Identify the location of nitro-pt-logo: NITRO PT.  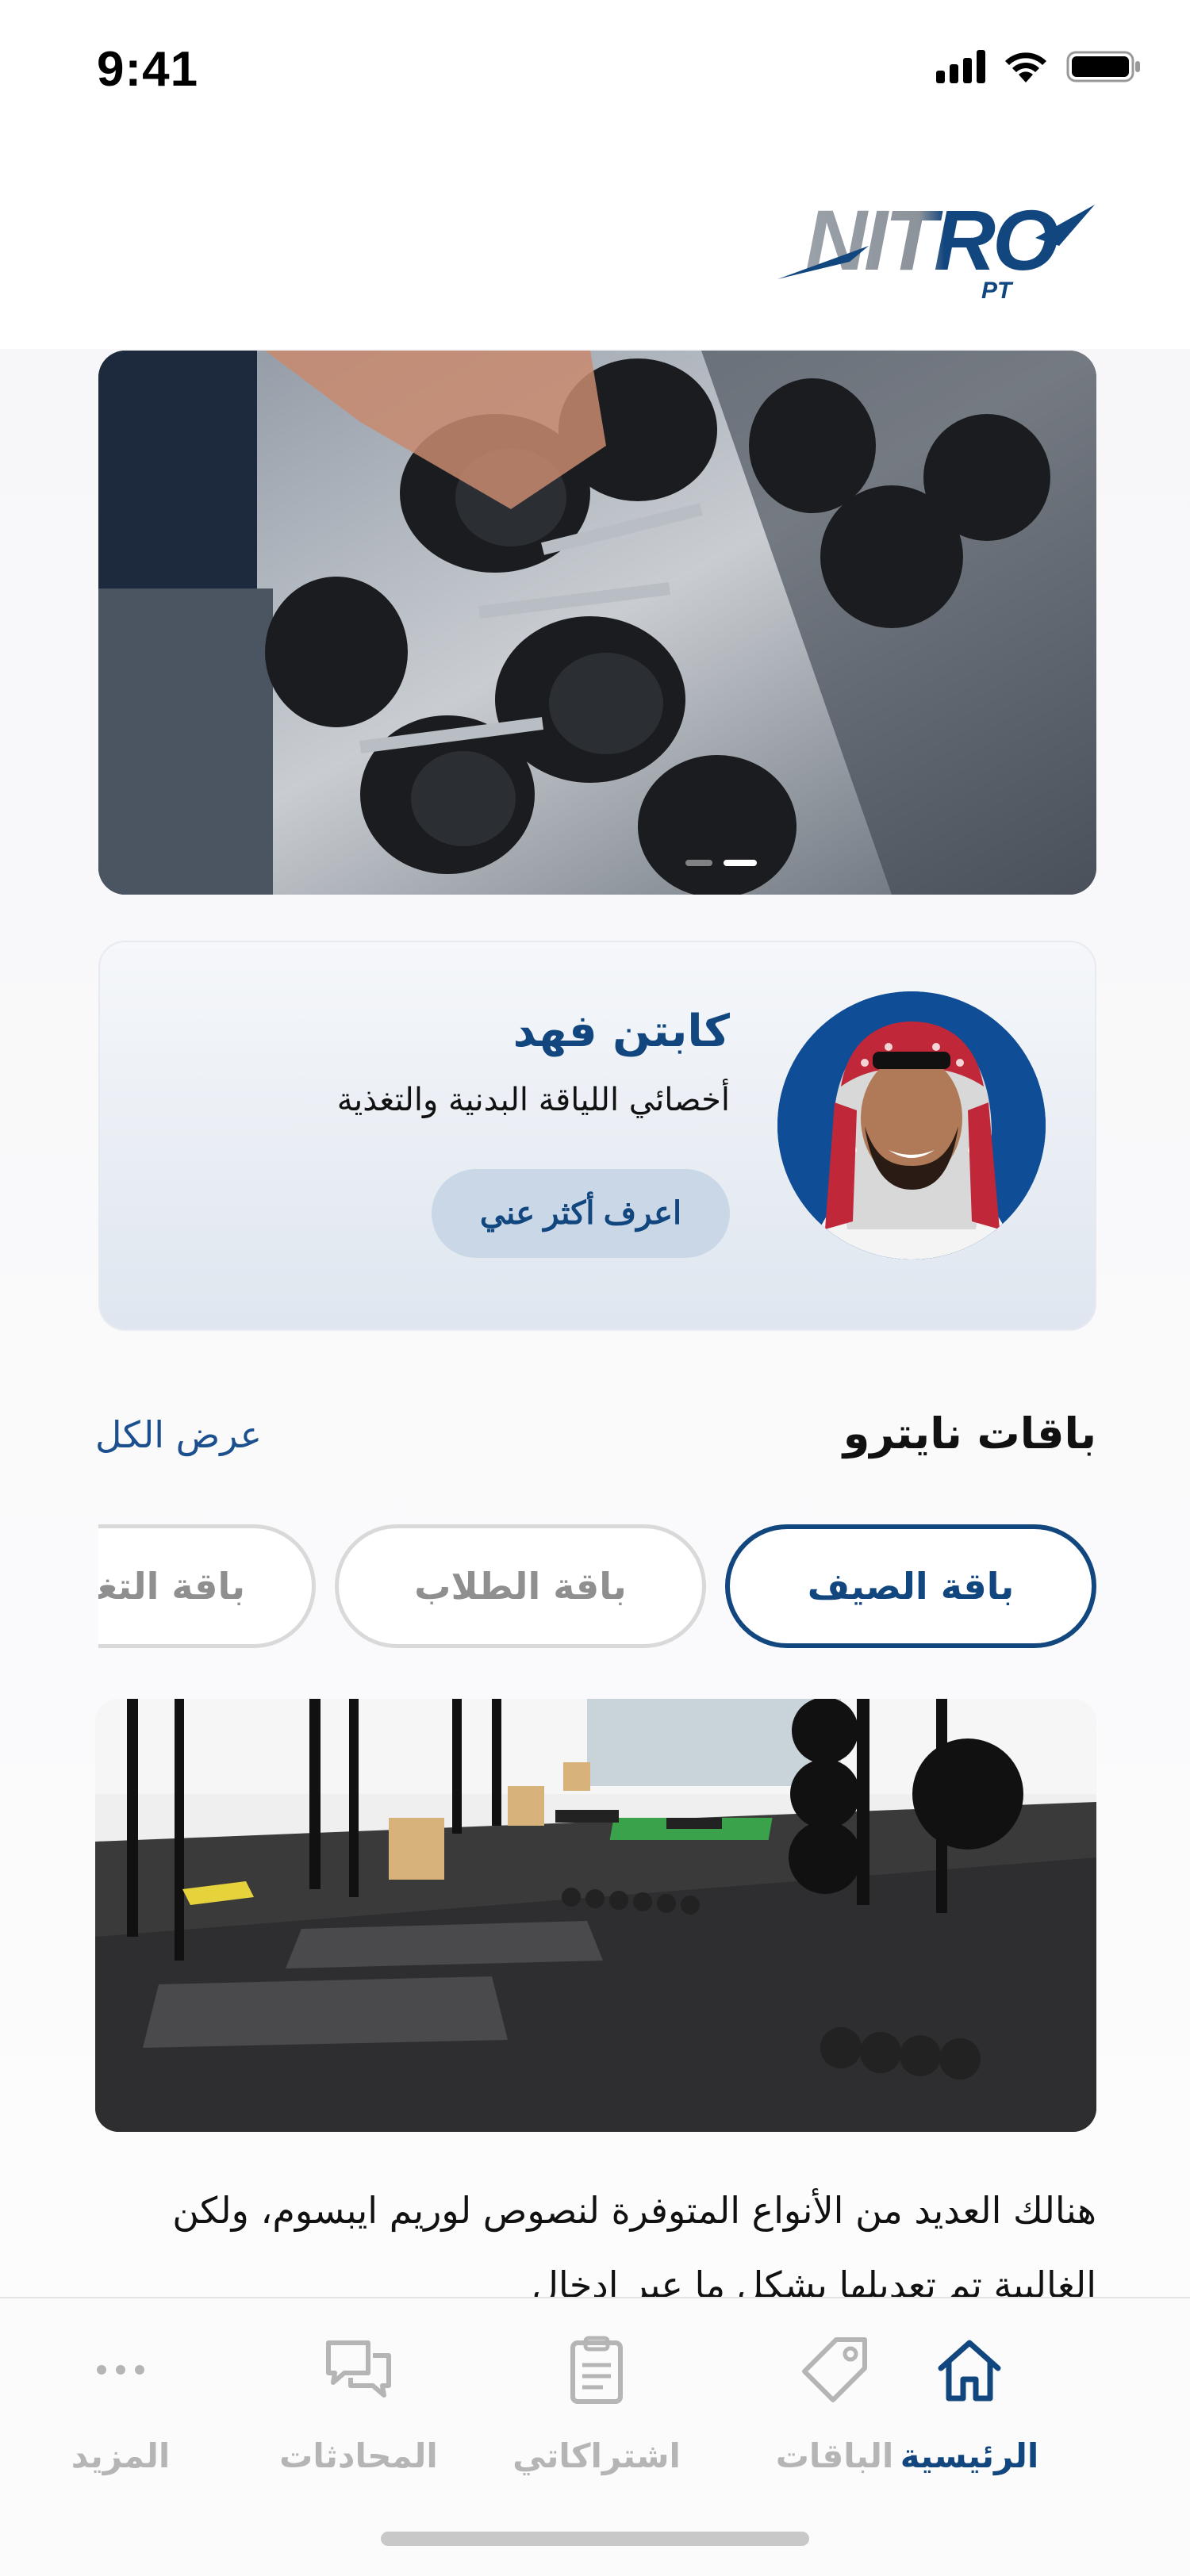
(936, 247).